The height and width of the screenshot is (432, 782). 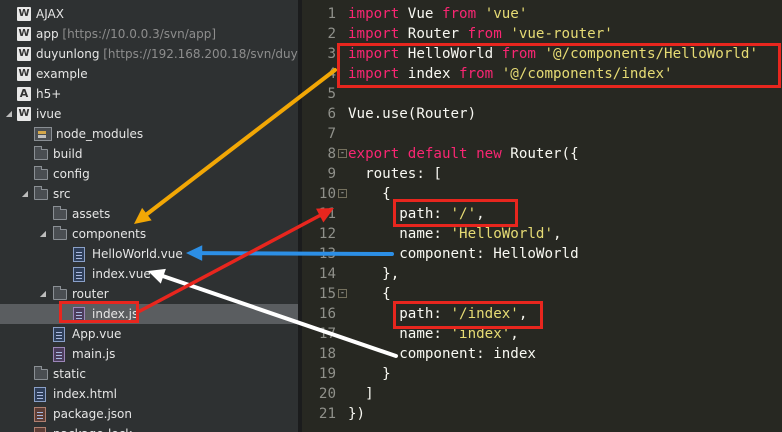 I want to click on tree-item-label: App.vue, so click(x=97, y=334).